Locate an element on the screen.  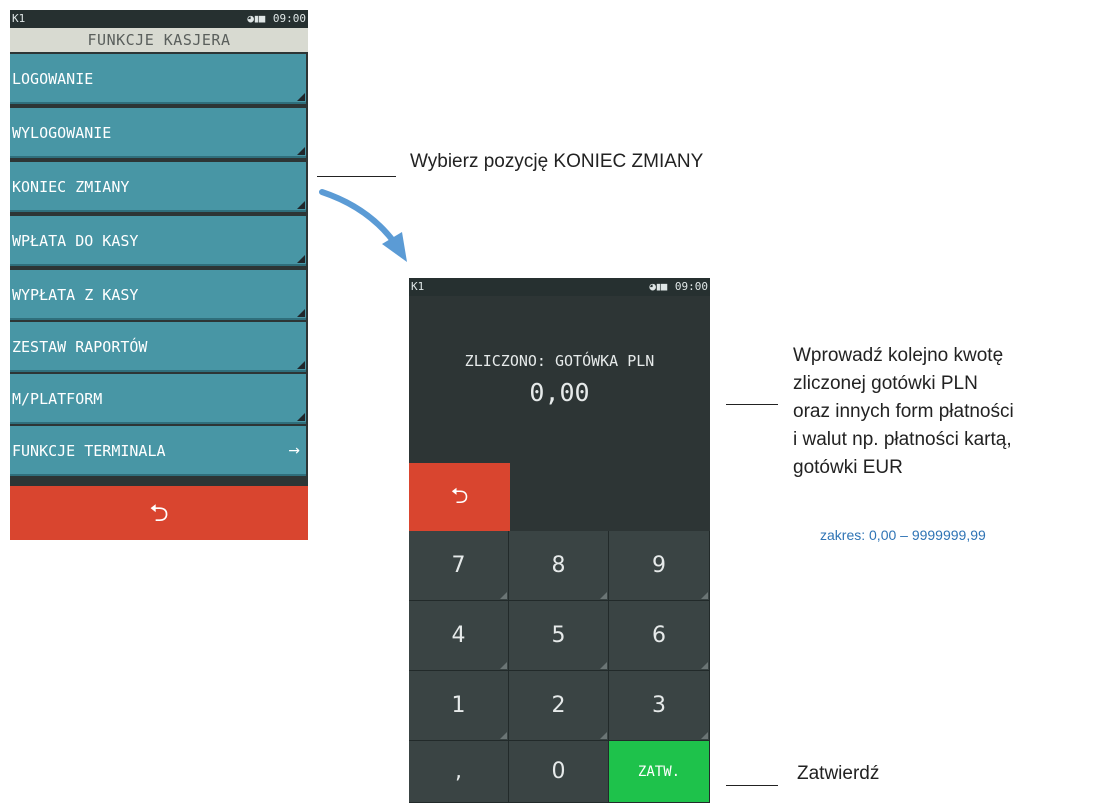
key-3: 3 is located at coordinates (659, 706).